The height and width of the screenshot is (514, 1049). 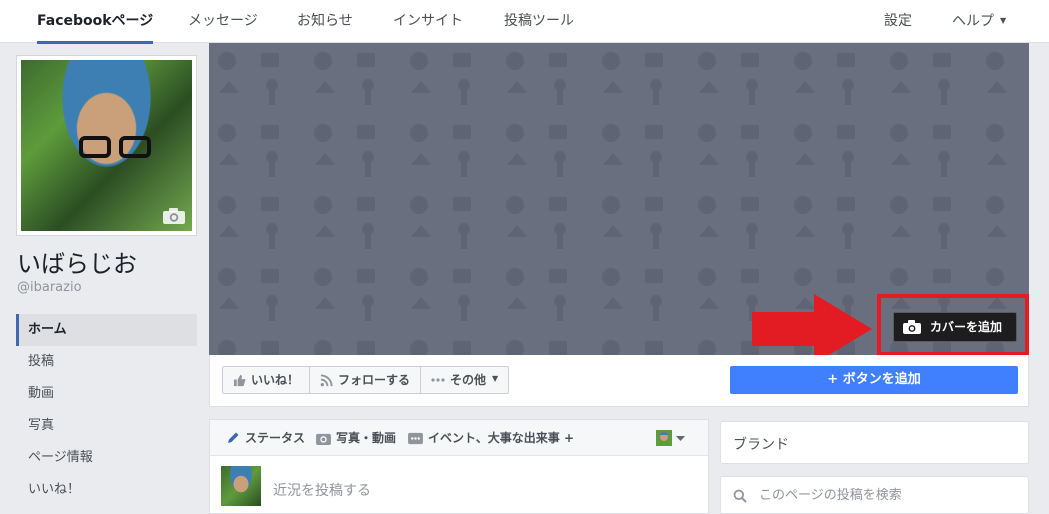 What do you see at coordinates (671, 438) in the screenshot?
I see `audience-selector` at bounding box center [671, 438].